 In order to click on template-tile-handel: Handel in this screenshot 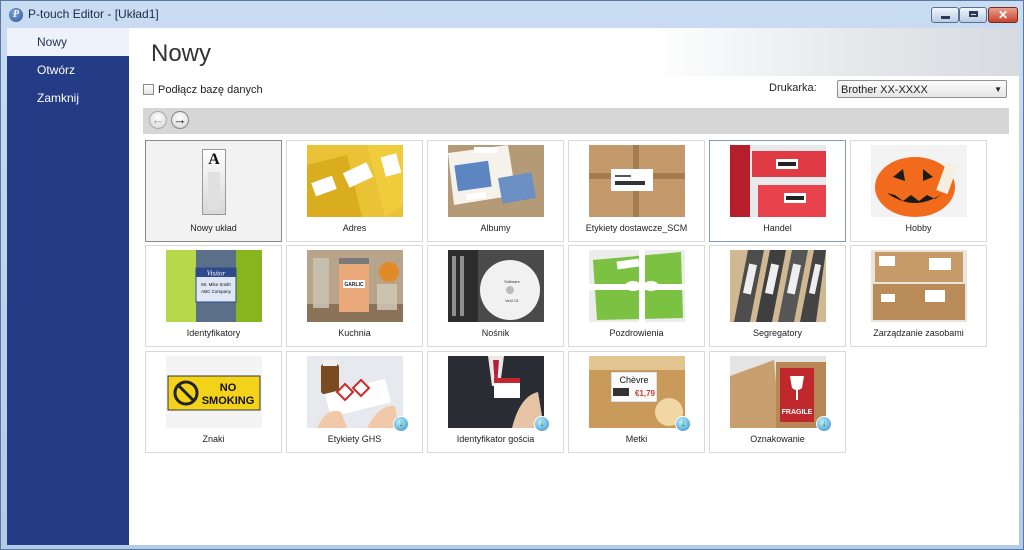, I will do `click(777, 191)`.